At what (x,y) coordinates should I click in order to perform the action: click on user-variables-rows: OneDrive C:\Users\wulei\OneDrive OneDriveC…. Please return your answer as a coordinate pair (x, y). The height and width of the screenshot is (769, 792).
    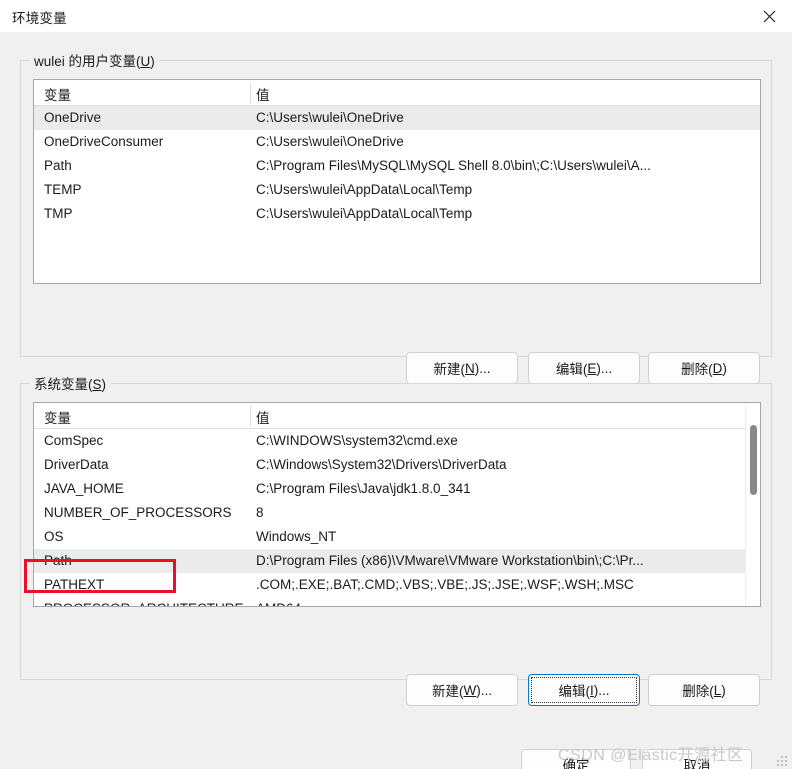
    Looking at the image, I should click on (397, 166).